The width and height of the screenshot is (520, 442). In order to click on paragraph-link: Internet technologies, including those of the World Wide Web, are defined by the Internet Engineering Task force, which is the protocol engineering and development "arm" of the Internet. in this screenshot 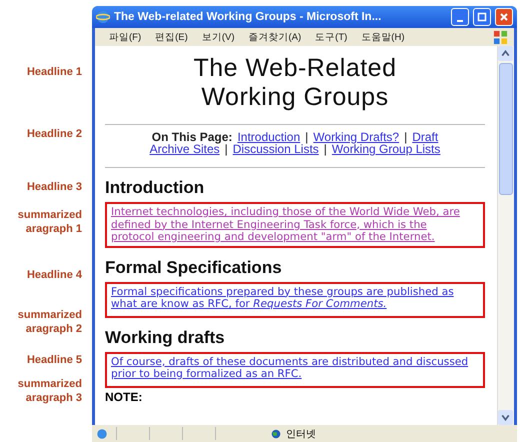, I will do `click(295, 225)`.